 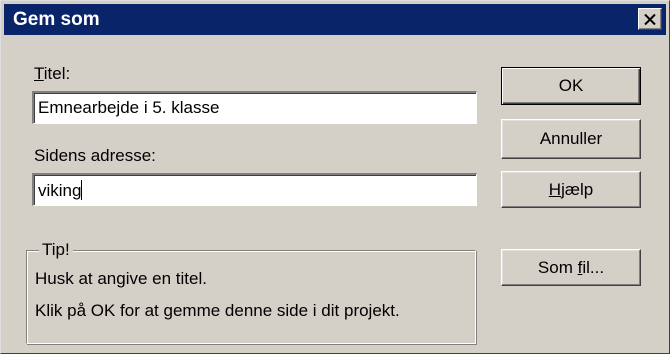 What do you see at coordinates (39, 73) in the screenshot?
I see `title-label-accelerator: T` at bounding box center [39, 73].